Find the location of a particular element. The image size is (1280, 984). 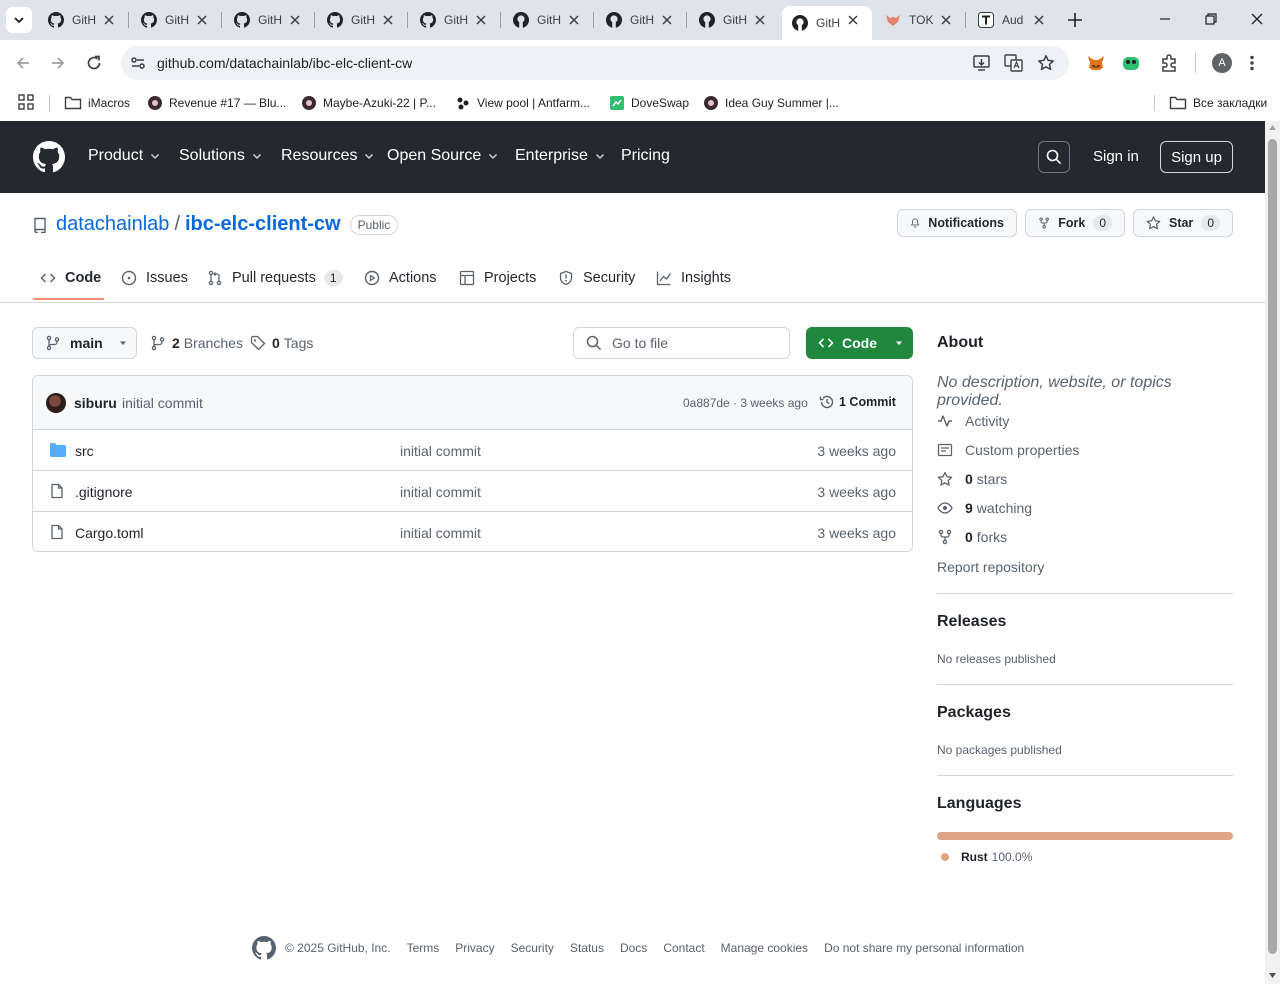

branch-selector: main is located at coordinates (84, 343).